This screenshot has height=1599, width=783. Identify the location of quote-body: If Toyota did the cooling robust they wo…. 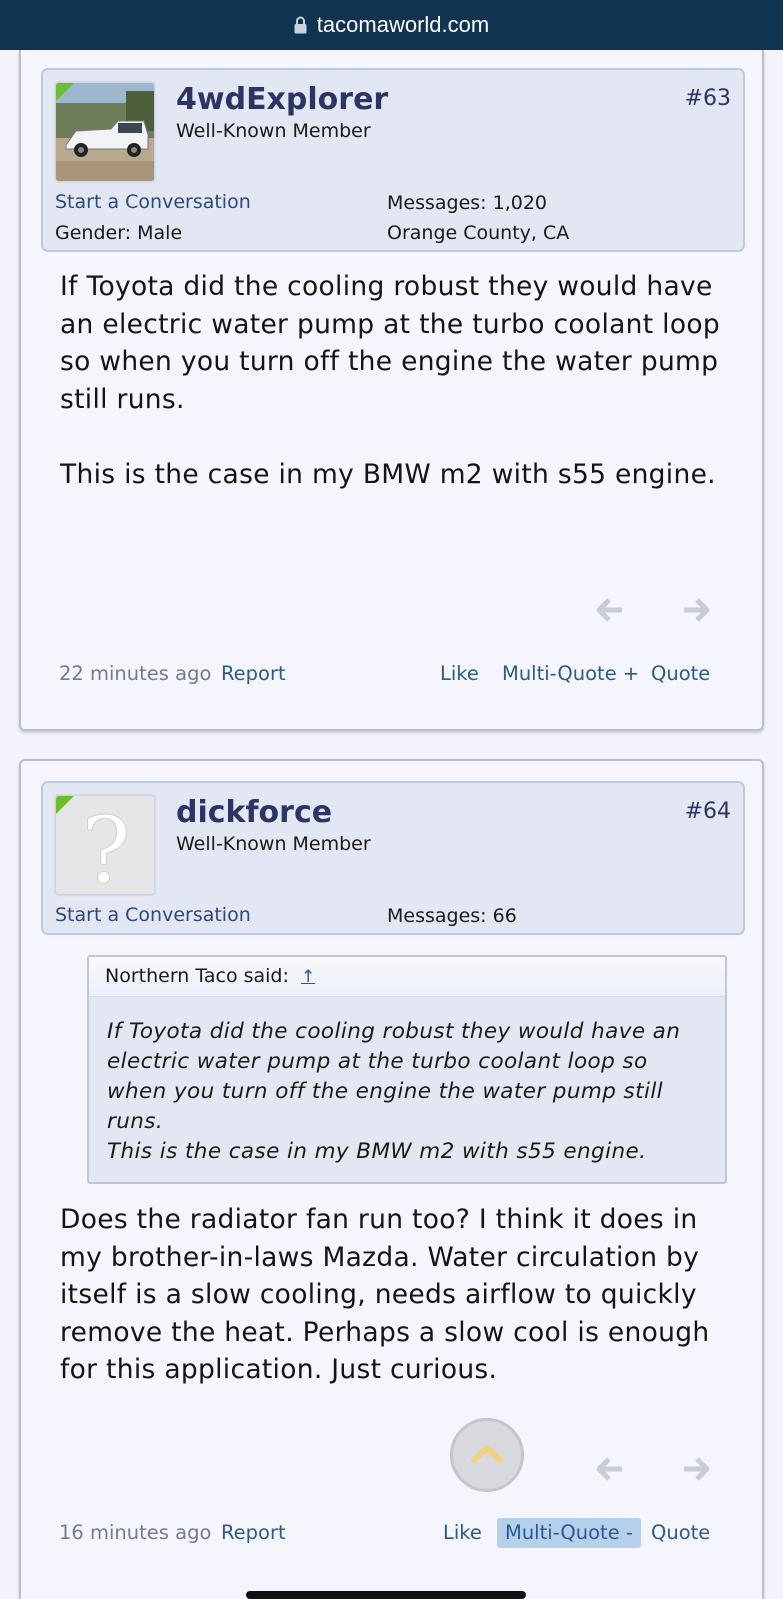
(407, 1082).